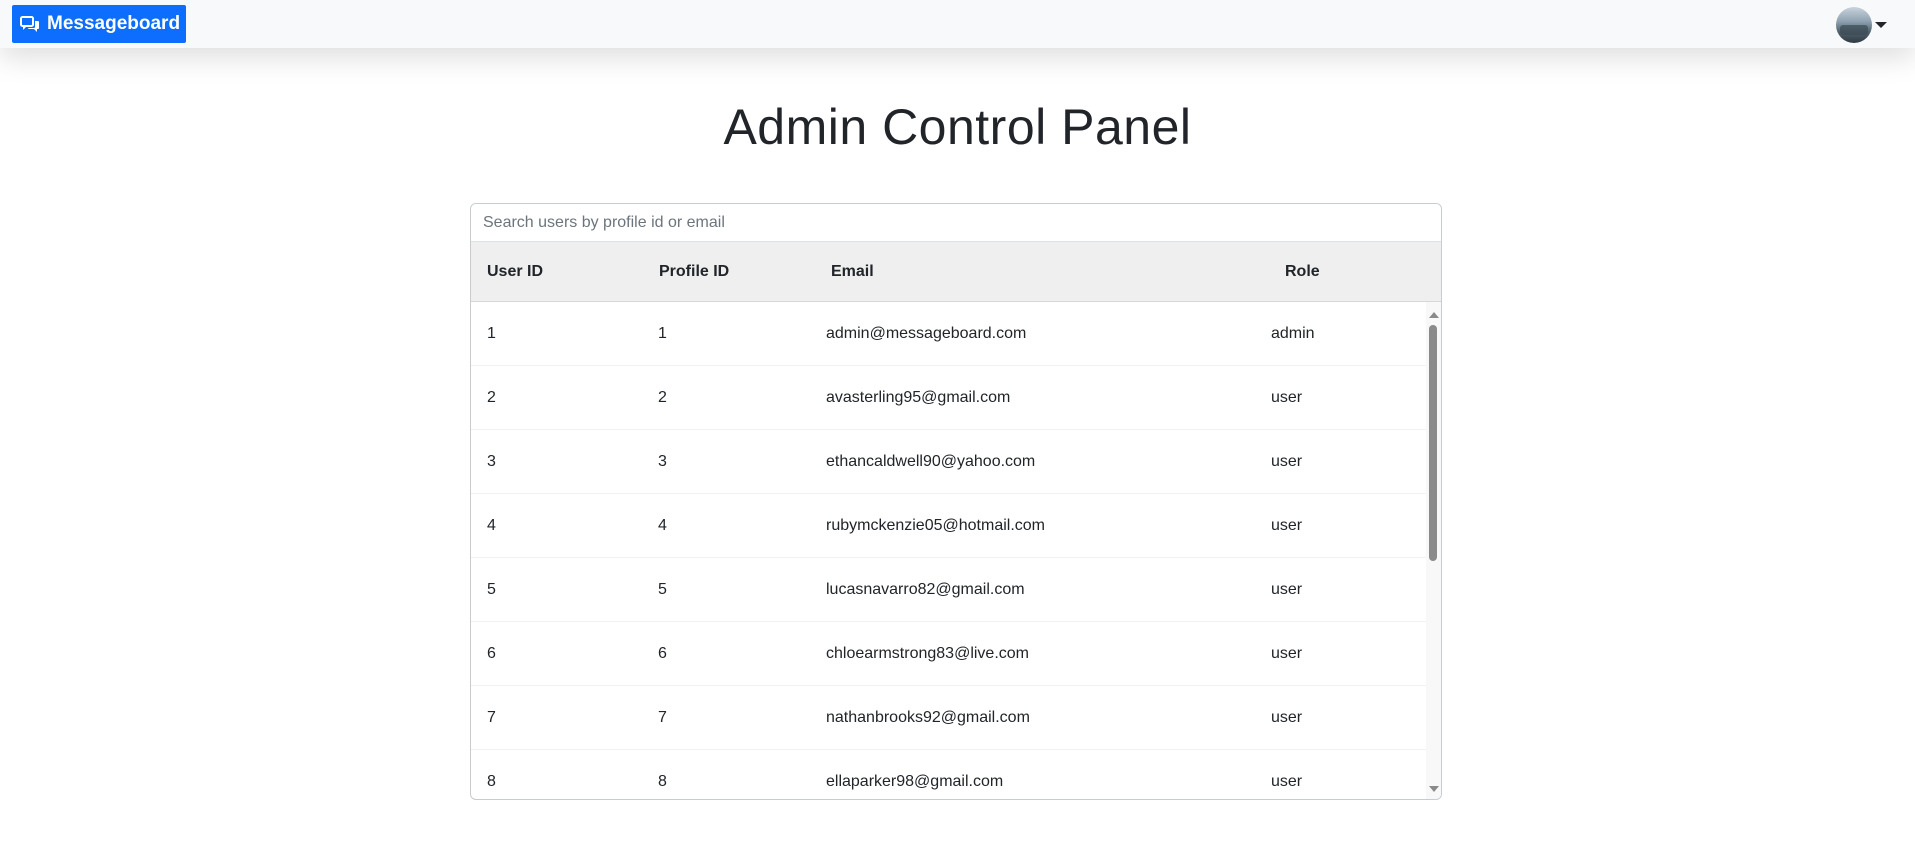  What do you see at coordinates (927, 653) in the screenshot?
I see `cell-email: chloearmstrong83@live.com` at bounding box center [927, 653].